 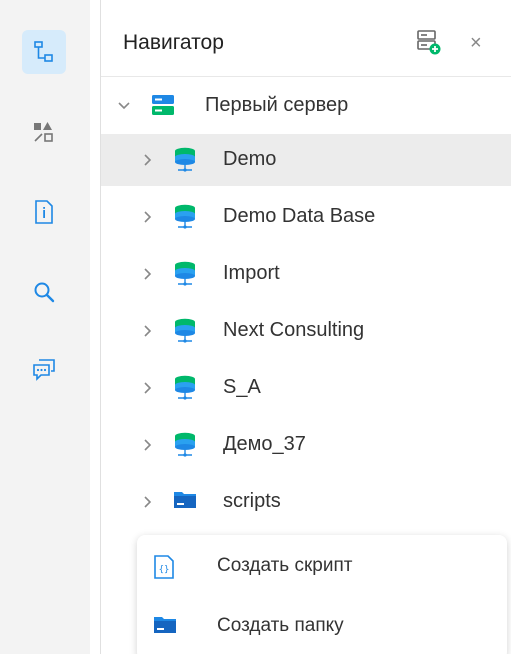 I want to click on tree-item-label: Демо_37, so click(x=264, y=444).